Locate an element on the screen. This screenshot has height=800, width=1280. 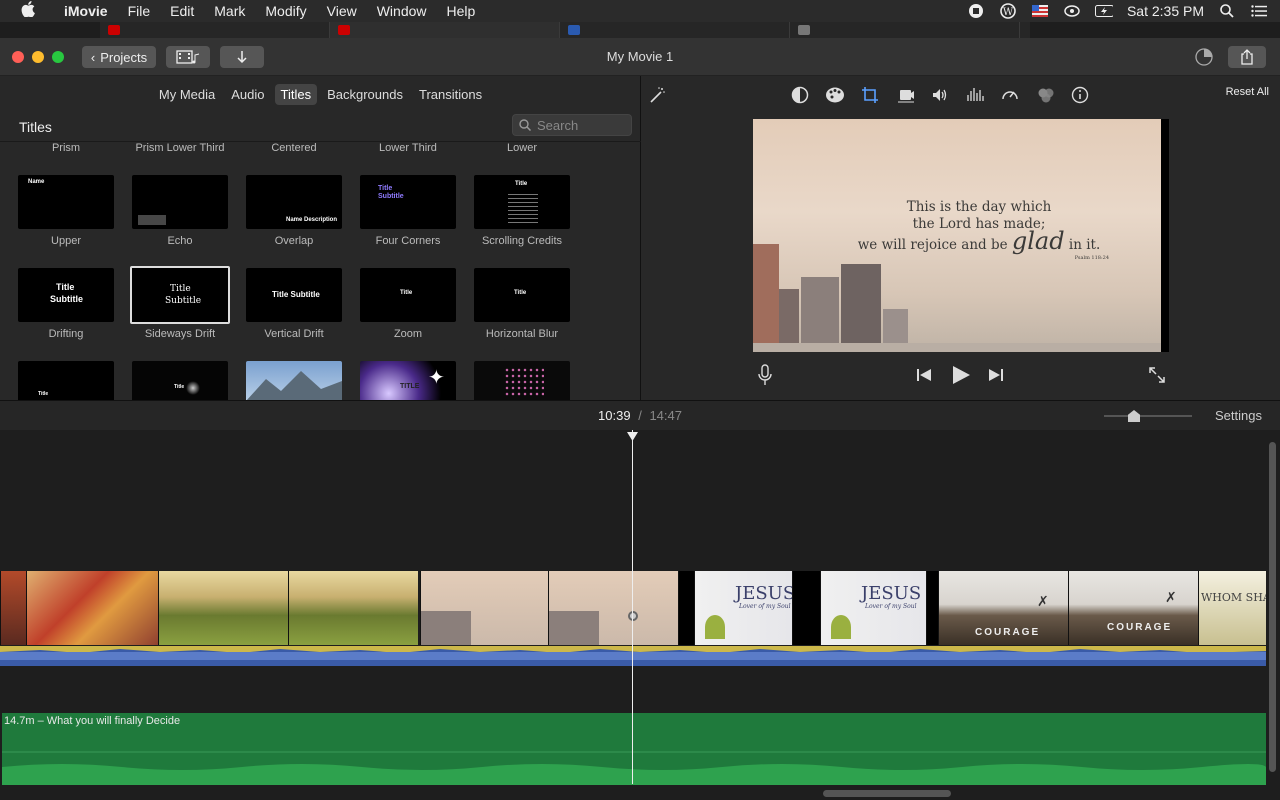
menu-window: Window is located at coordinates (402, 11).